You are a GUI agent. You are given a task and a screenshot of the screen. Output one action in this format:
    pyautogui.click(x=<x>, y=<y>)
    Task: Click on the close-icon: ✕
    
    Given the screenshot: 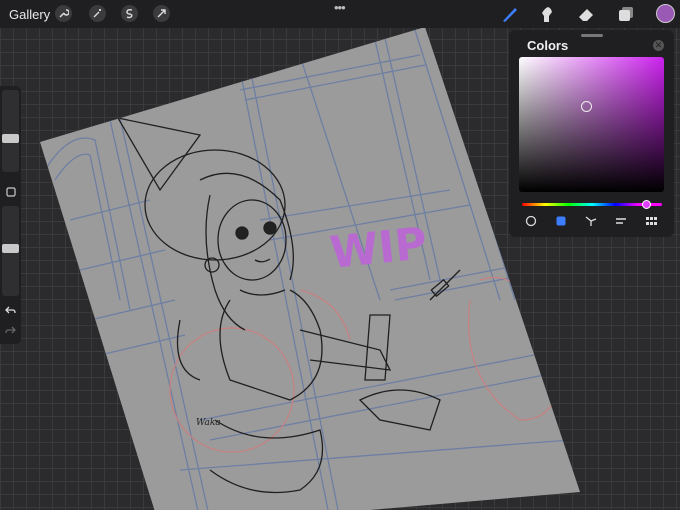 What is the action you would take?
    pyautogui.click(x=658, y=45)
    